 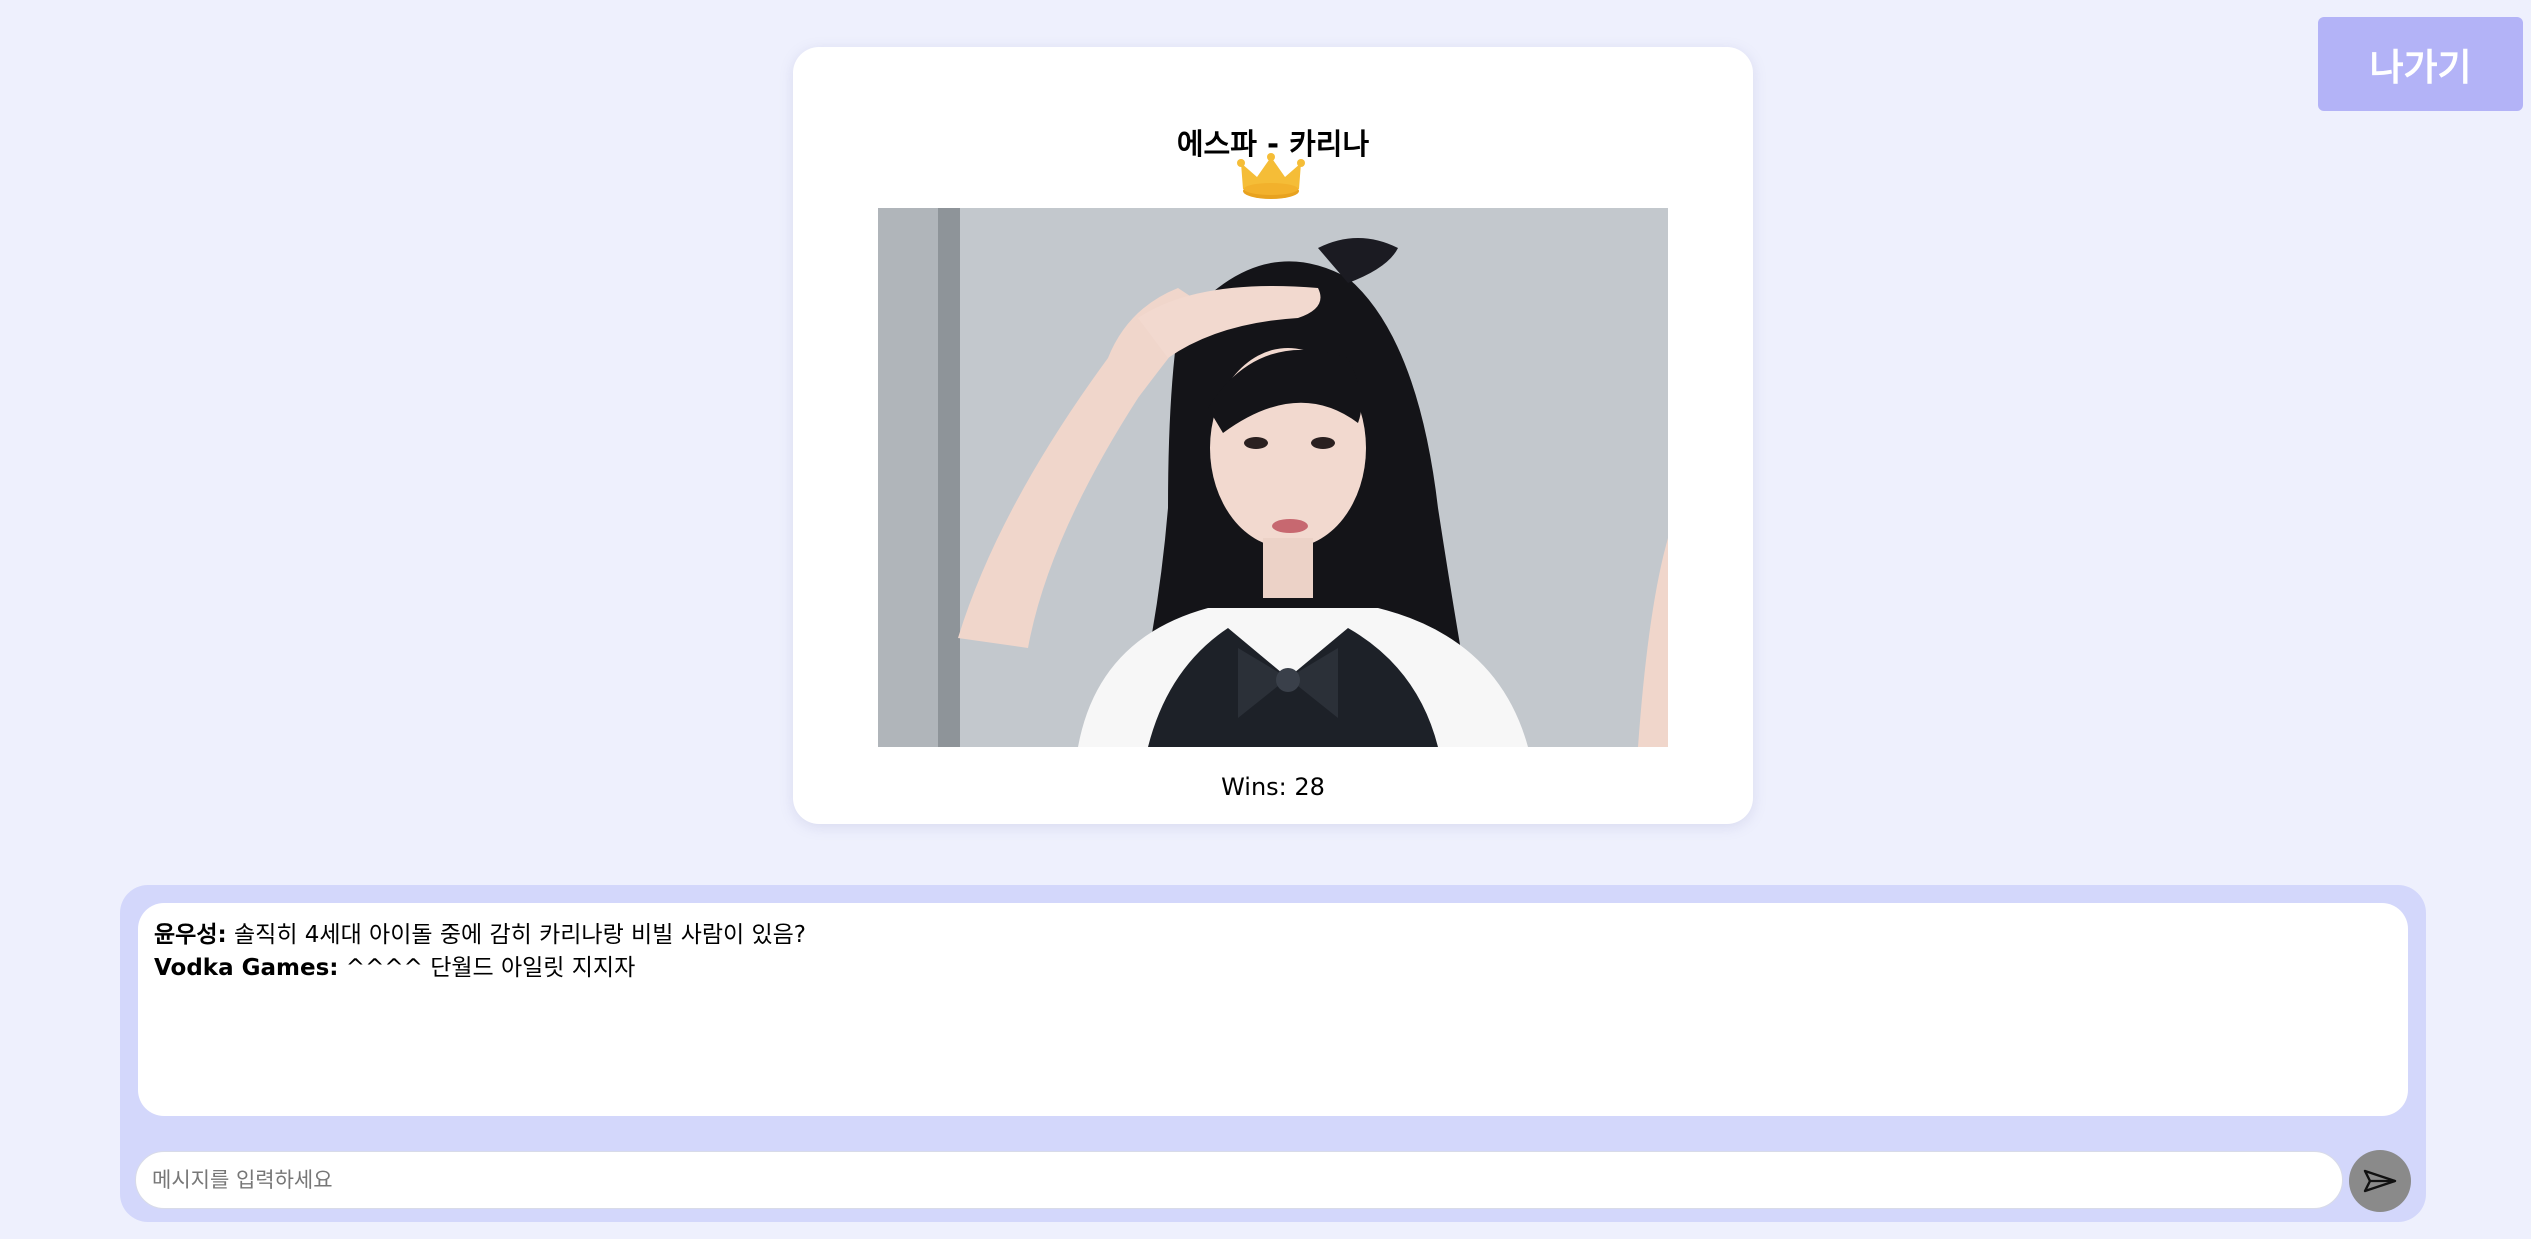 I want to click on chat-sender: Vodka Games:, so click(x=246, y=968).